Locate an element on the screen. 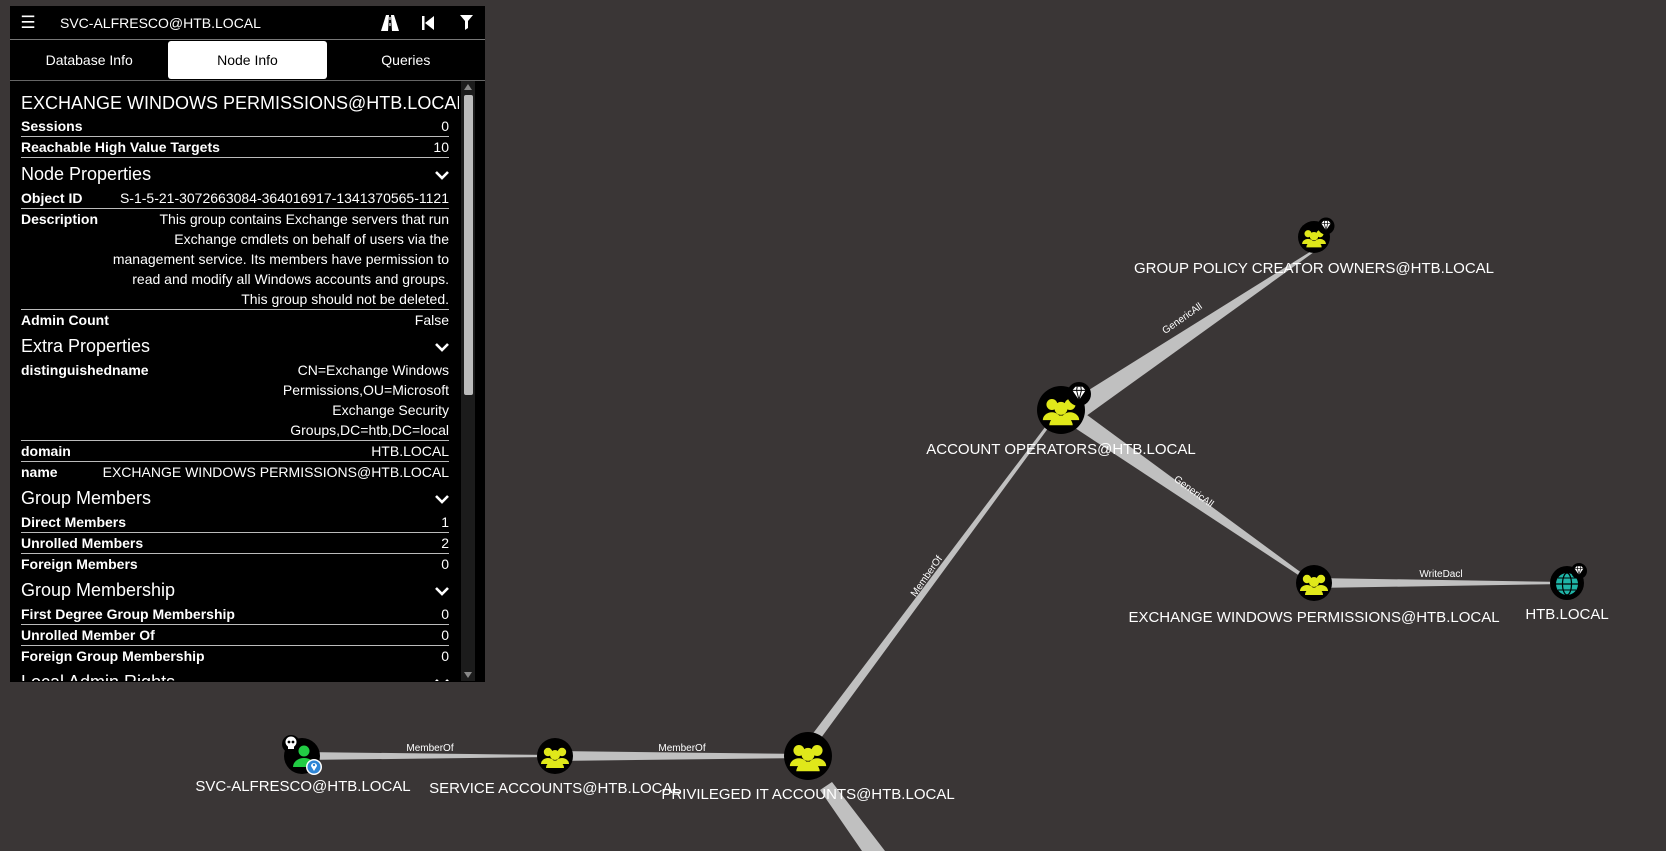  node-group-policy-creator-owners: GROUP POLICY CREATOR OWNERS@HTB.LOCAL is located at coordinates (1314, 247).